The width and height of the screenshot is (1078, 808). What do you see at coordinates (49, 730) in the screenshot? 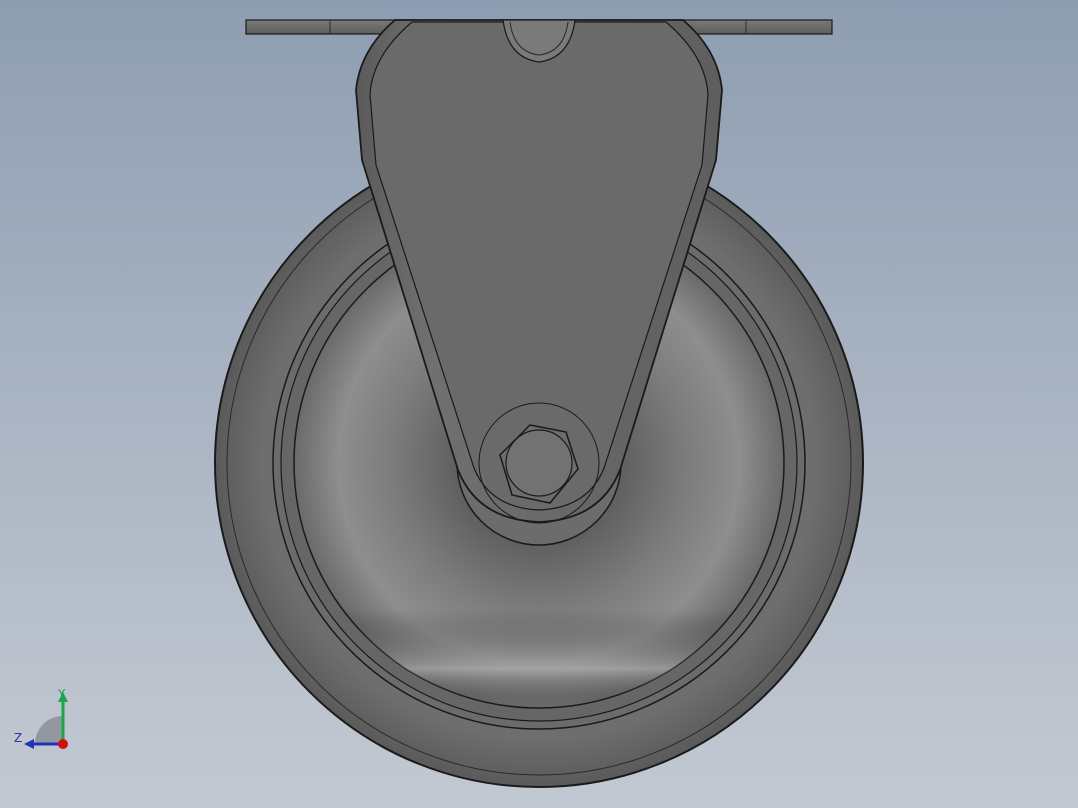
I see `triad-quarter-disc` at bounding box center [49, 730].